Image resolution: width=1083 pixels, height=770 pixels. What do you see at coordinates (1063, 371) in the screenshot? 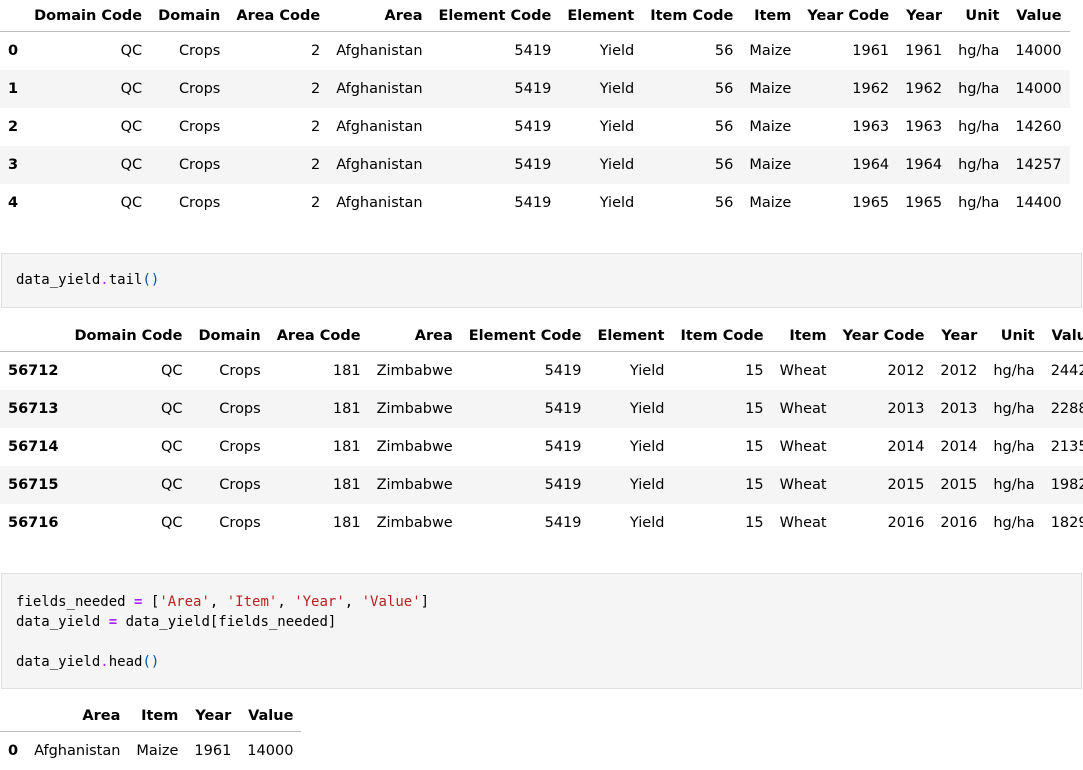
I see `table-cell: 24420` at bounding box center [1063, 371].